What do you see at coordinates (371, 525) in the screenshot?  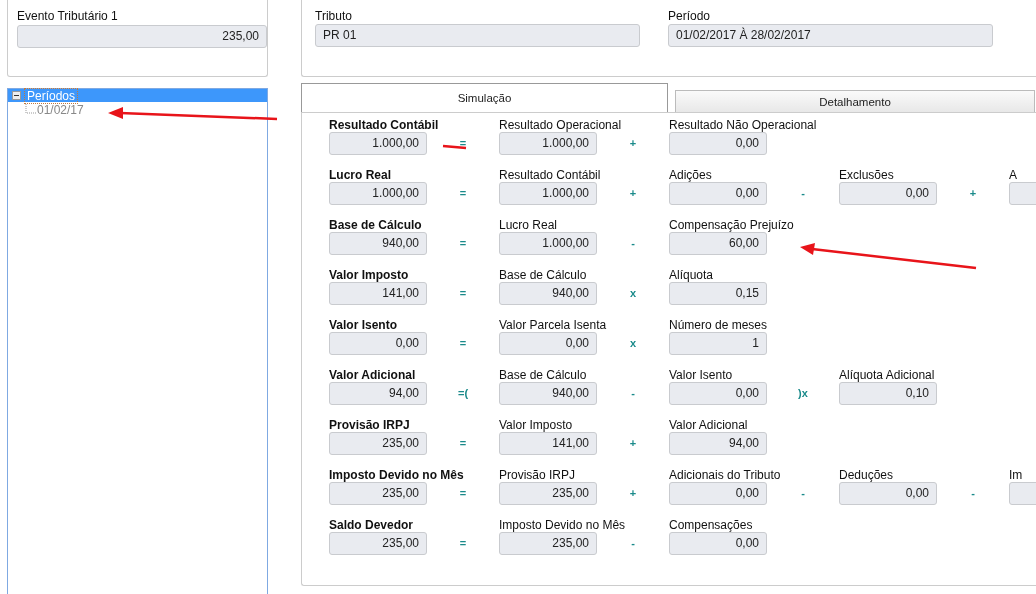 I see `field-label: Saldo Devedor` at bounding box center [371, 525].